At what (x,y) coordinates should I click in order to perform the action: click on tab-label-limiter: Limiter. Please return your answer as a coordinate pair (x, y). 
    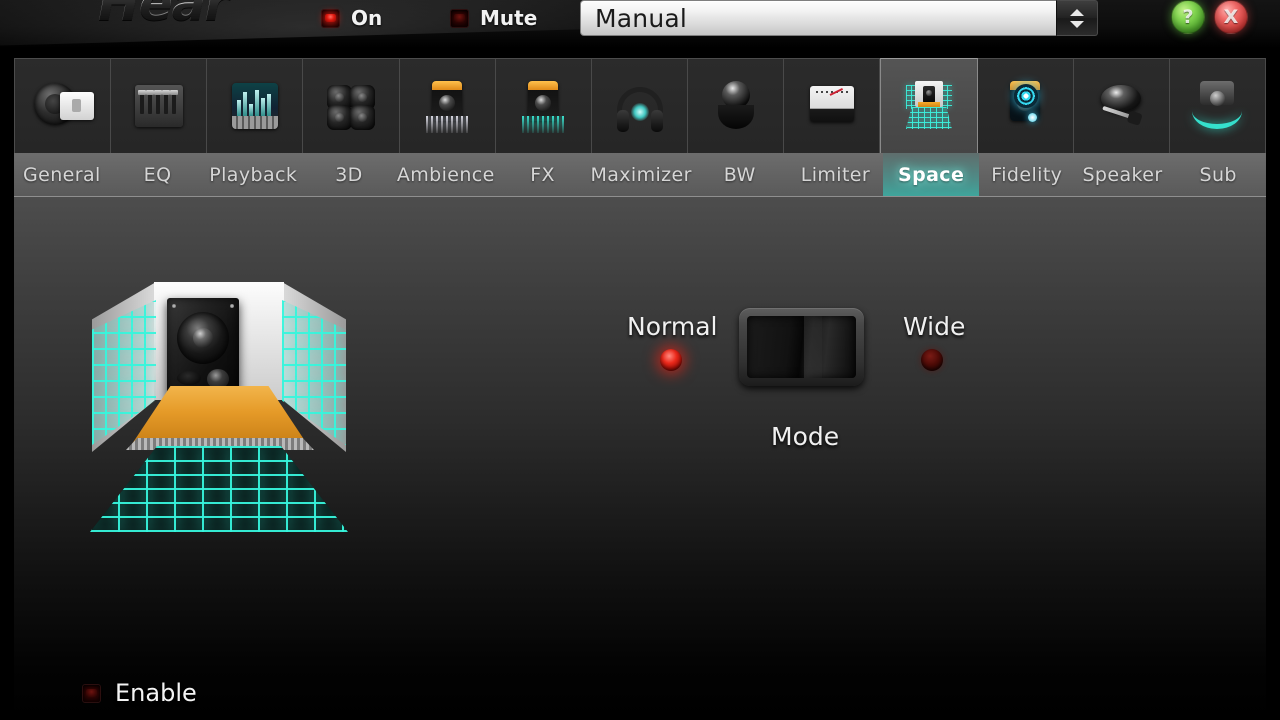
    Looking at the image, I should click on (836, 174).